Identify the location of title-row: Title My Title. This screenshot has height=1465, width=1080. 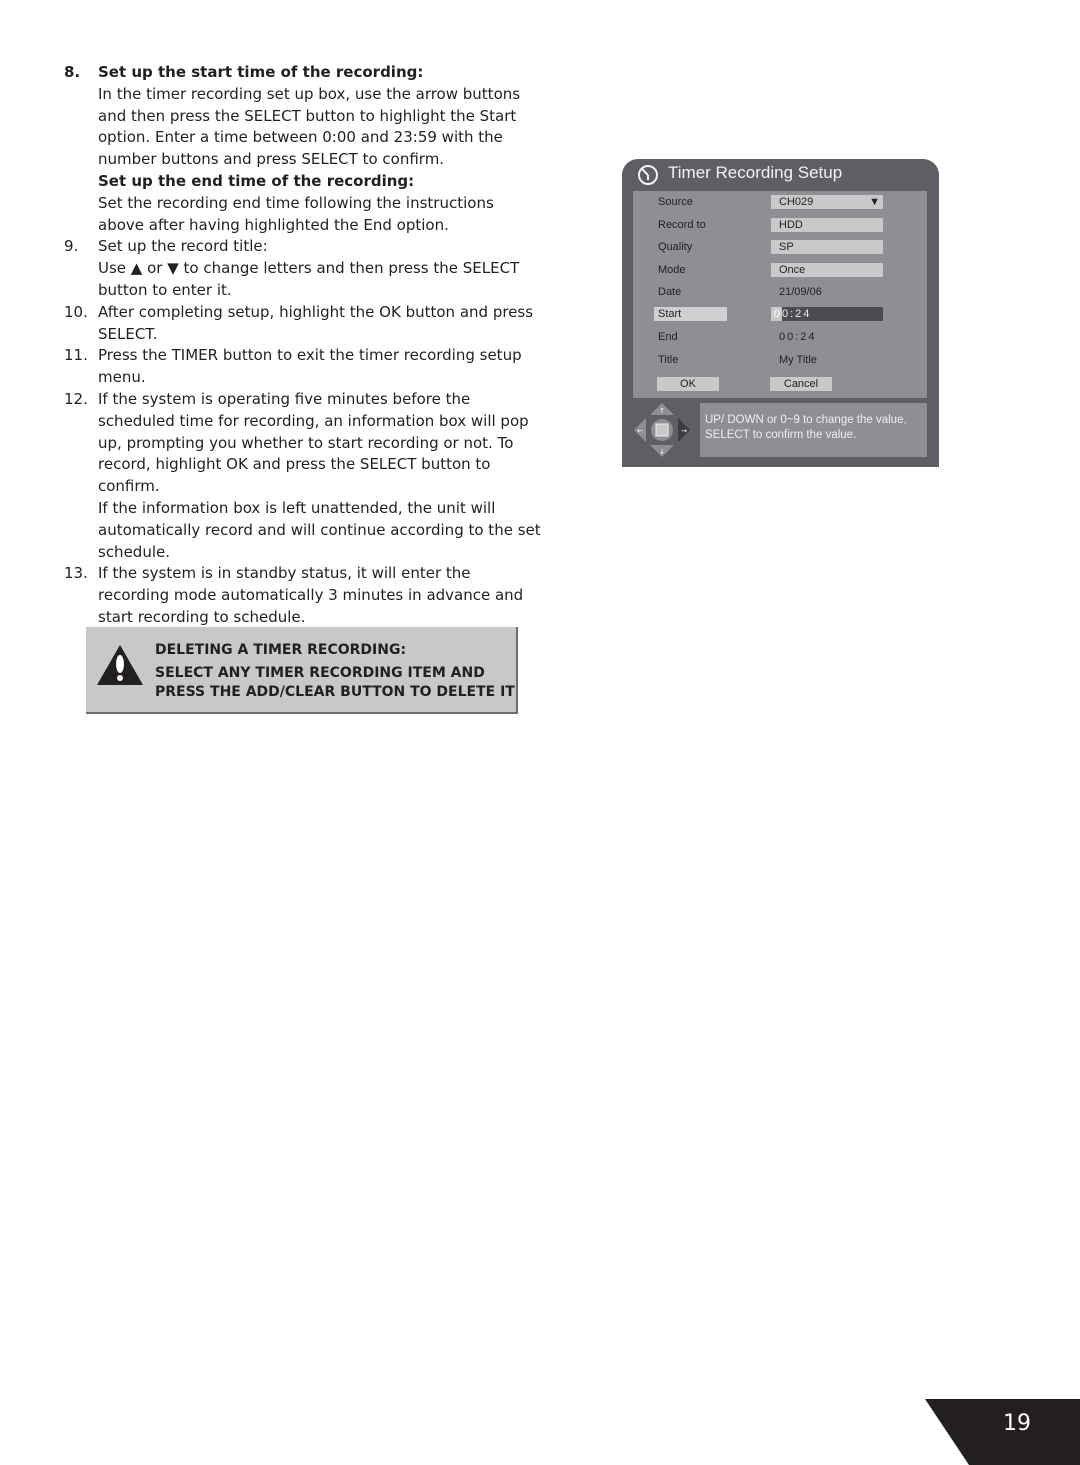
(780, 361).